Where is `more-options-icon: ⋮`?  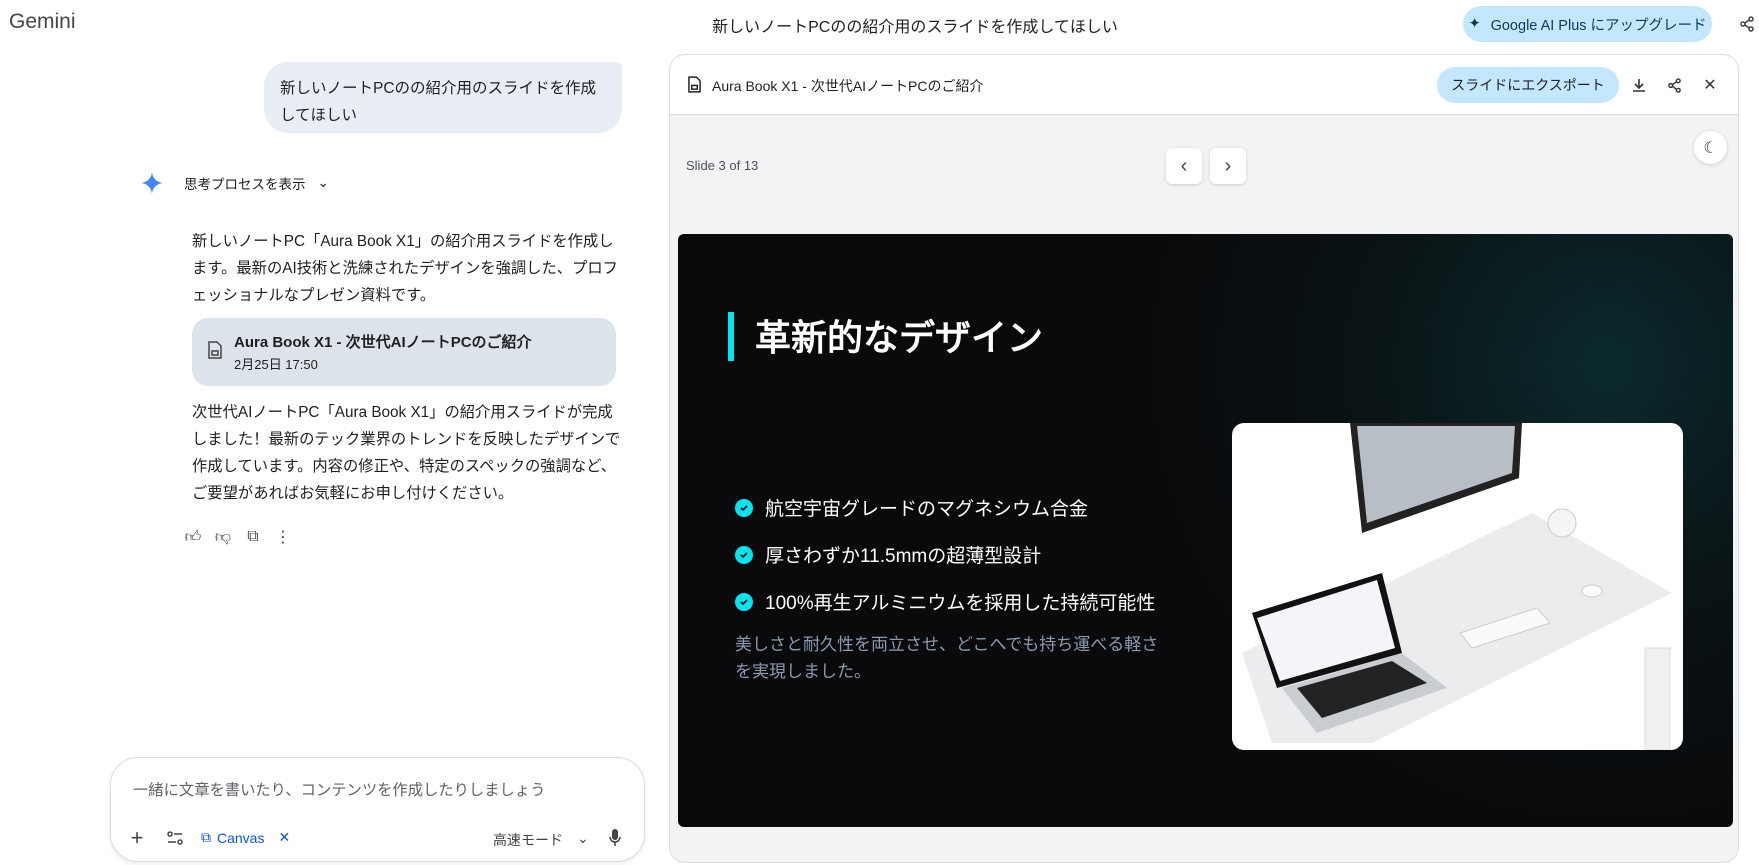 more-options-icon: ⋮ is located at coordinates (283, 537).